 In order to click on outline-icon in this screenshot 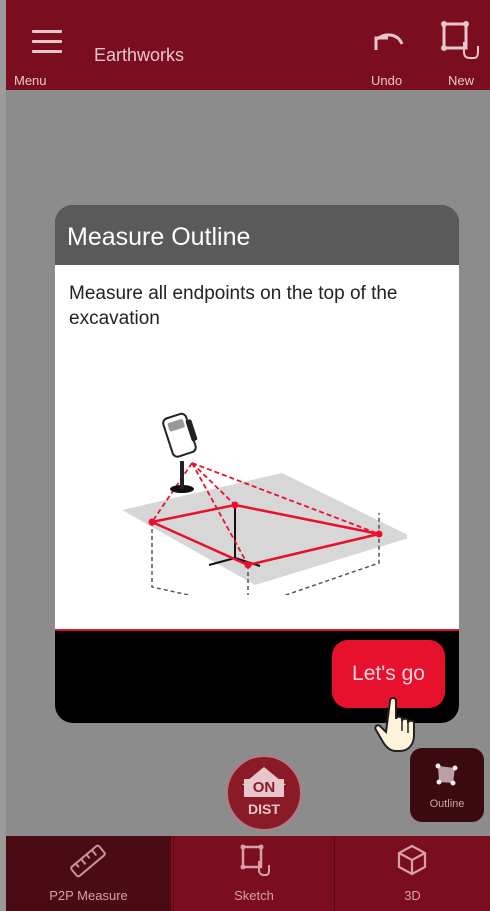, I will do `click(446, 774)`.